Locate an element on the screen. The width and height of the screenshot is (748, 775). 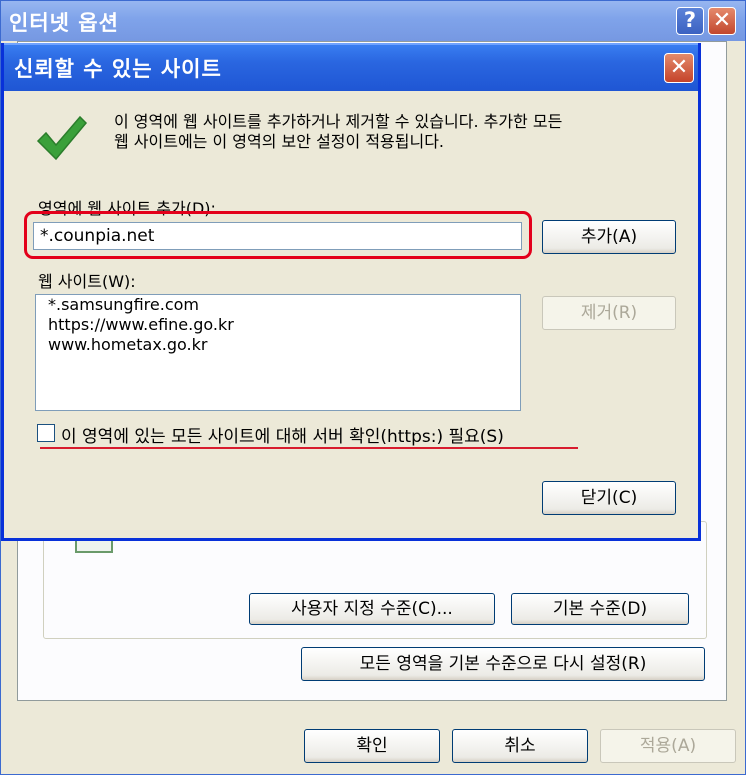
description-line-1: 이 영역에 웹 사이트를 추가하거나 제거할 수 있습니다. 추가한 모든 is located at coordinates (338, 121).